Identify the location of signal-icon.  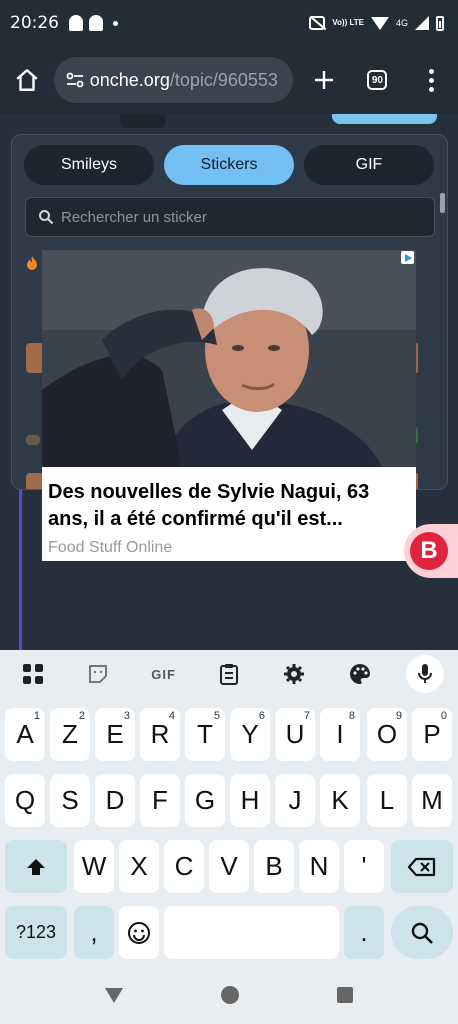
(422, 23).